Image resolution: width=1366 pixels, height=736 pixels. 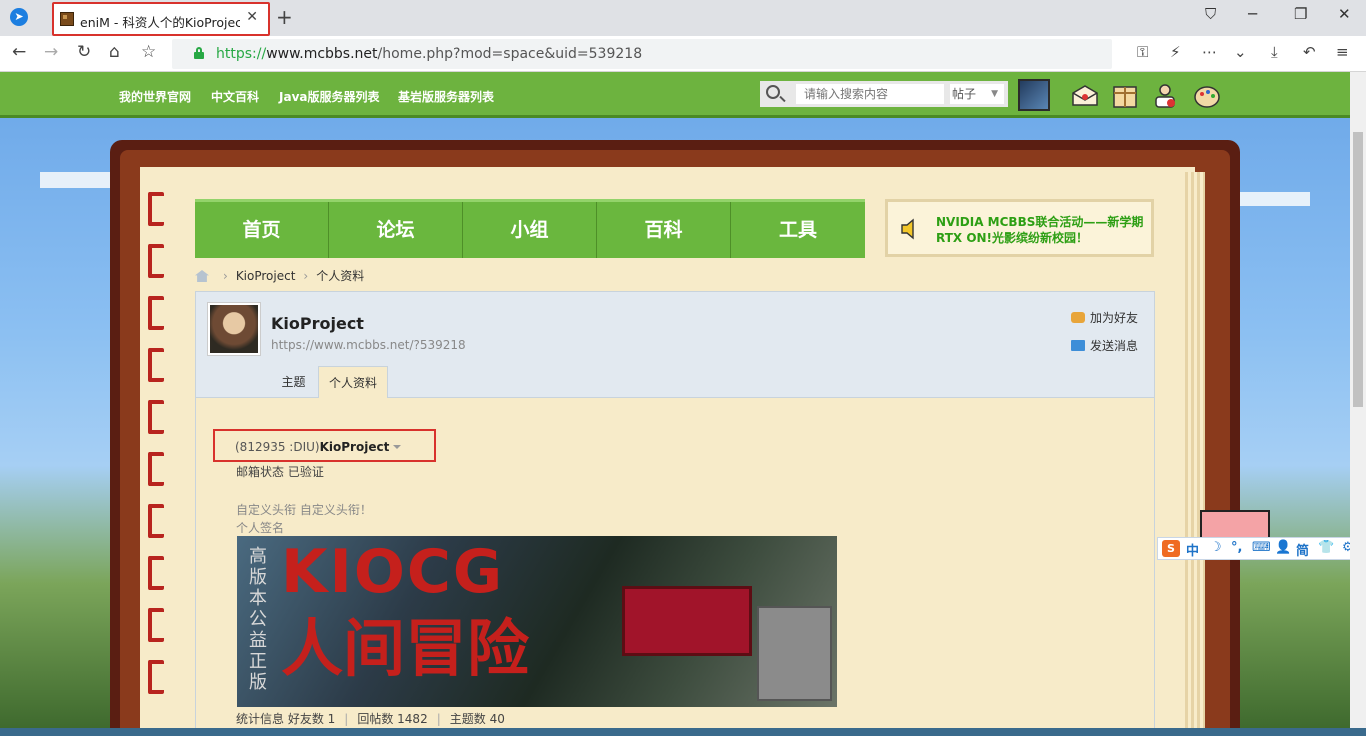 I want to click on custom-title: 自定义头衔 自定义头衔！, so click(x=304, y=510).